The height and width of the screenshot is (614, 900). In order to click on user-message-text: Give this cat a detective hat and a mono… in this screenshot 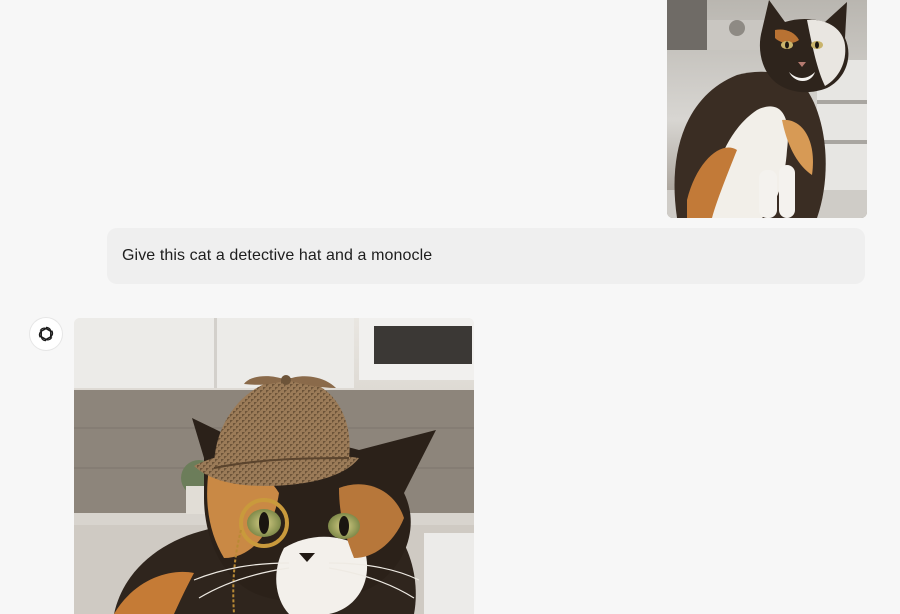, I will do `click(277, 255)`.